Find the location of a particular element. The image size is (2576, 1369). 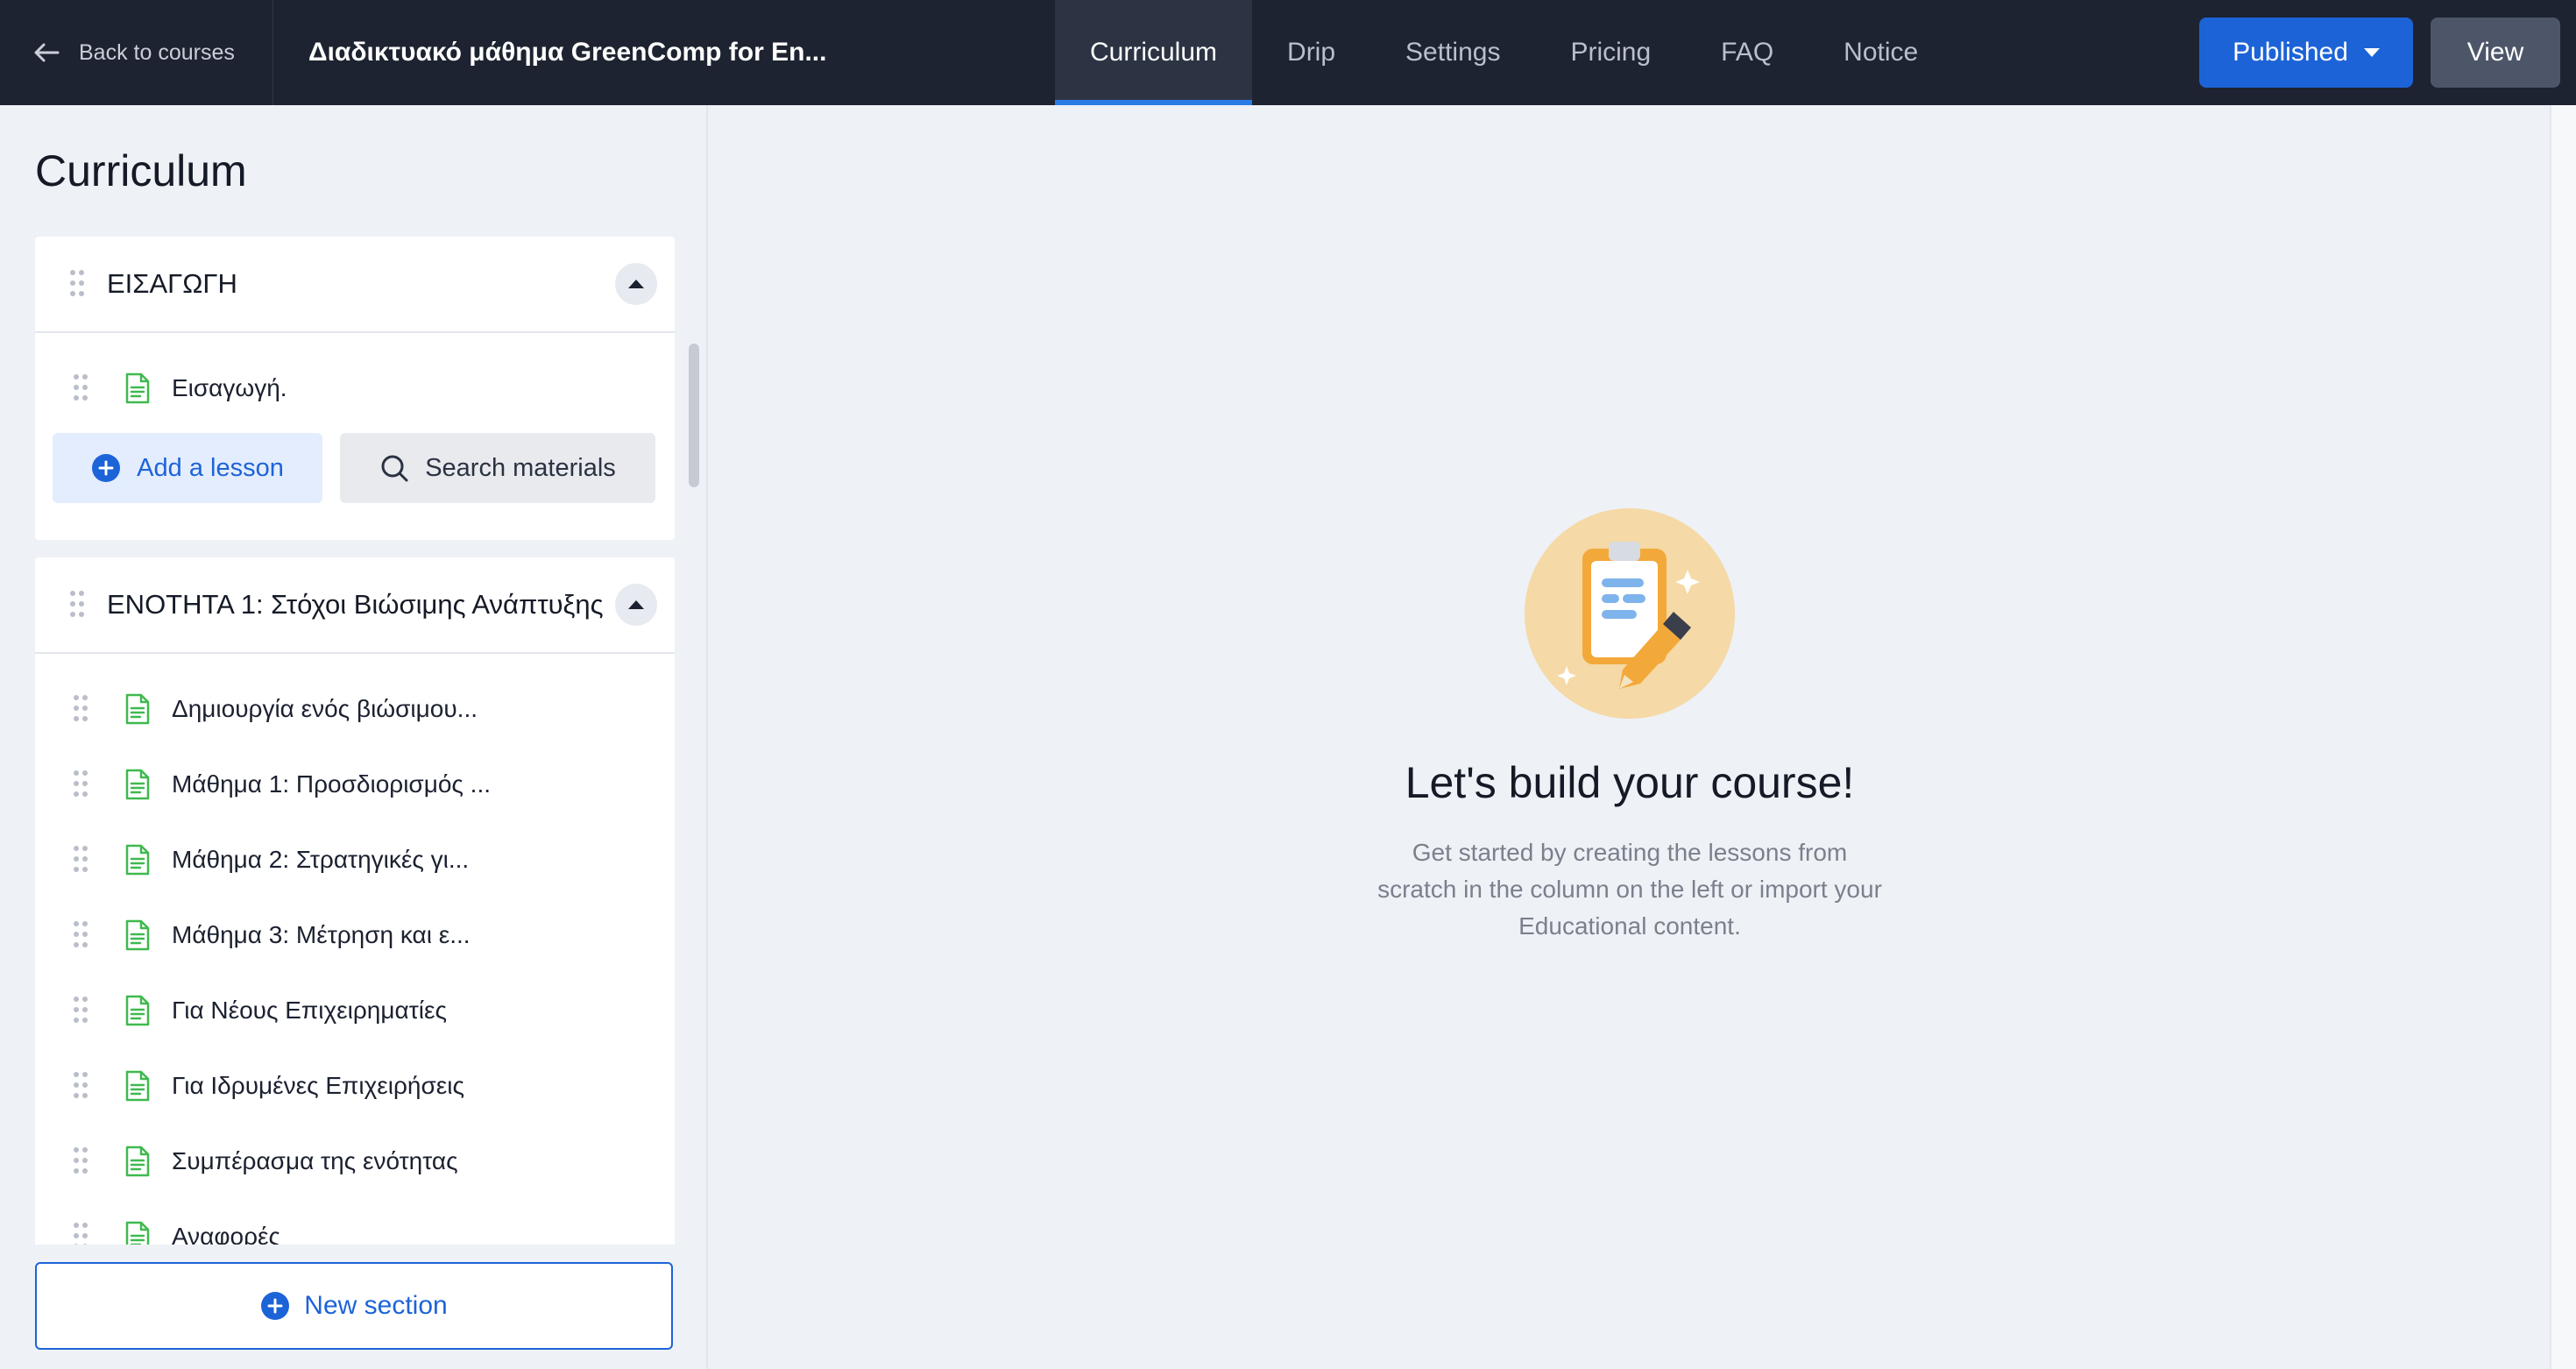

lesson-item: Εισαγωγή. is located at coordinates (355, 388).